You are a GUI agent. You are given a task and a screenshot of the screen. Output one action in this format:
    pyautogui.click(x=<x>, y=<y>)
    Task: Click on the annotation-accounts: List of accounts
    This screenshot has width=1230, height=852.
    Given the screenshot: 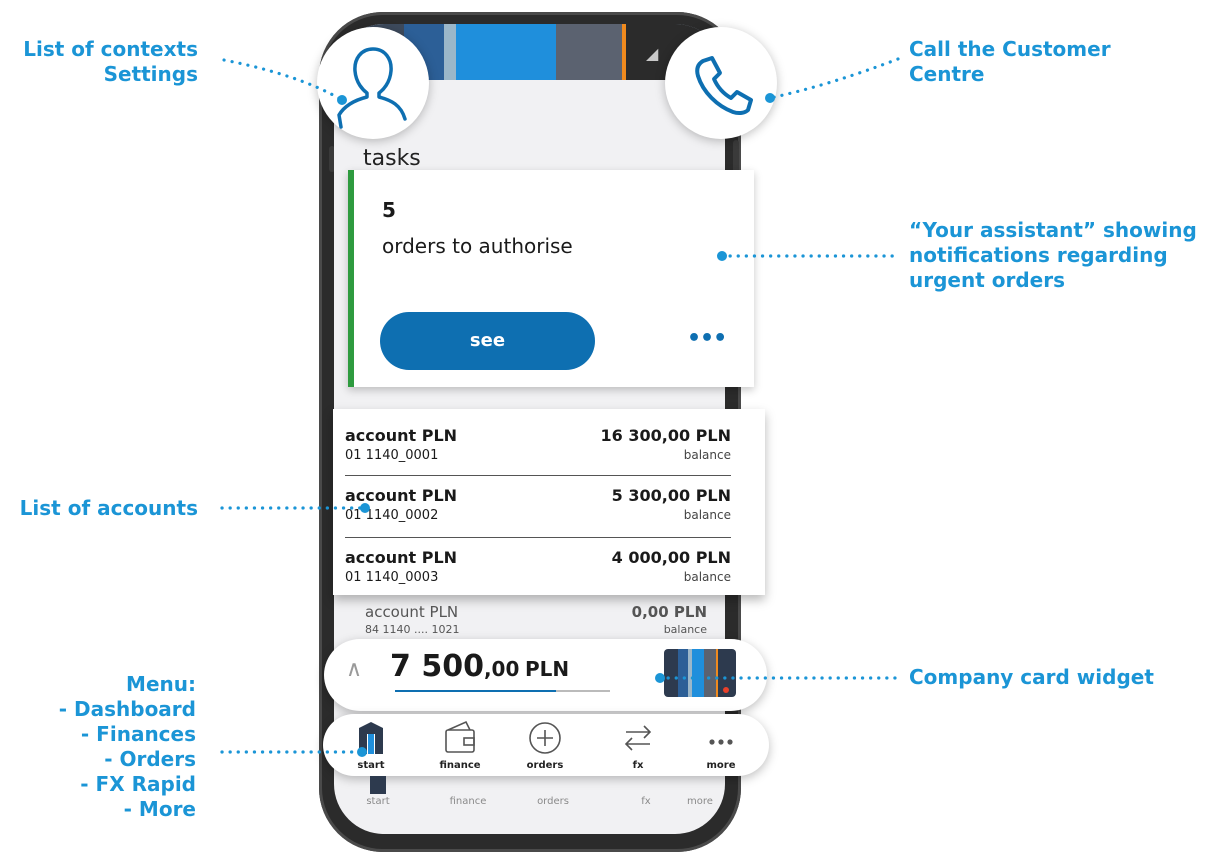 What is the action you would take?
    pyautogui.click(x=109, y=508)
    